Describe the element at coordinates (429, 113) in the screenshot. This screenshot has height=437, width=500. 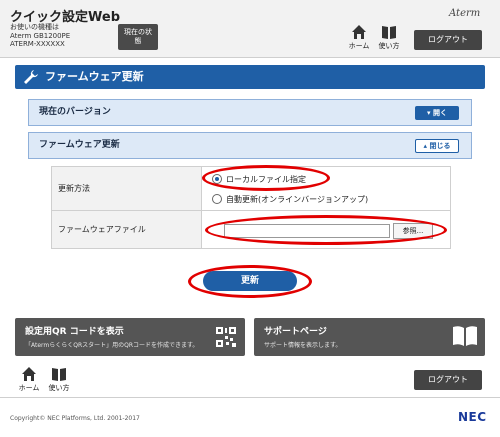
I see `chevron-down-icon: ▾` at that location.